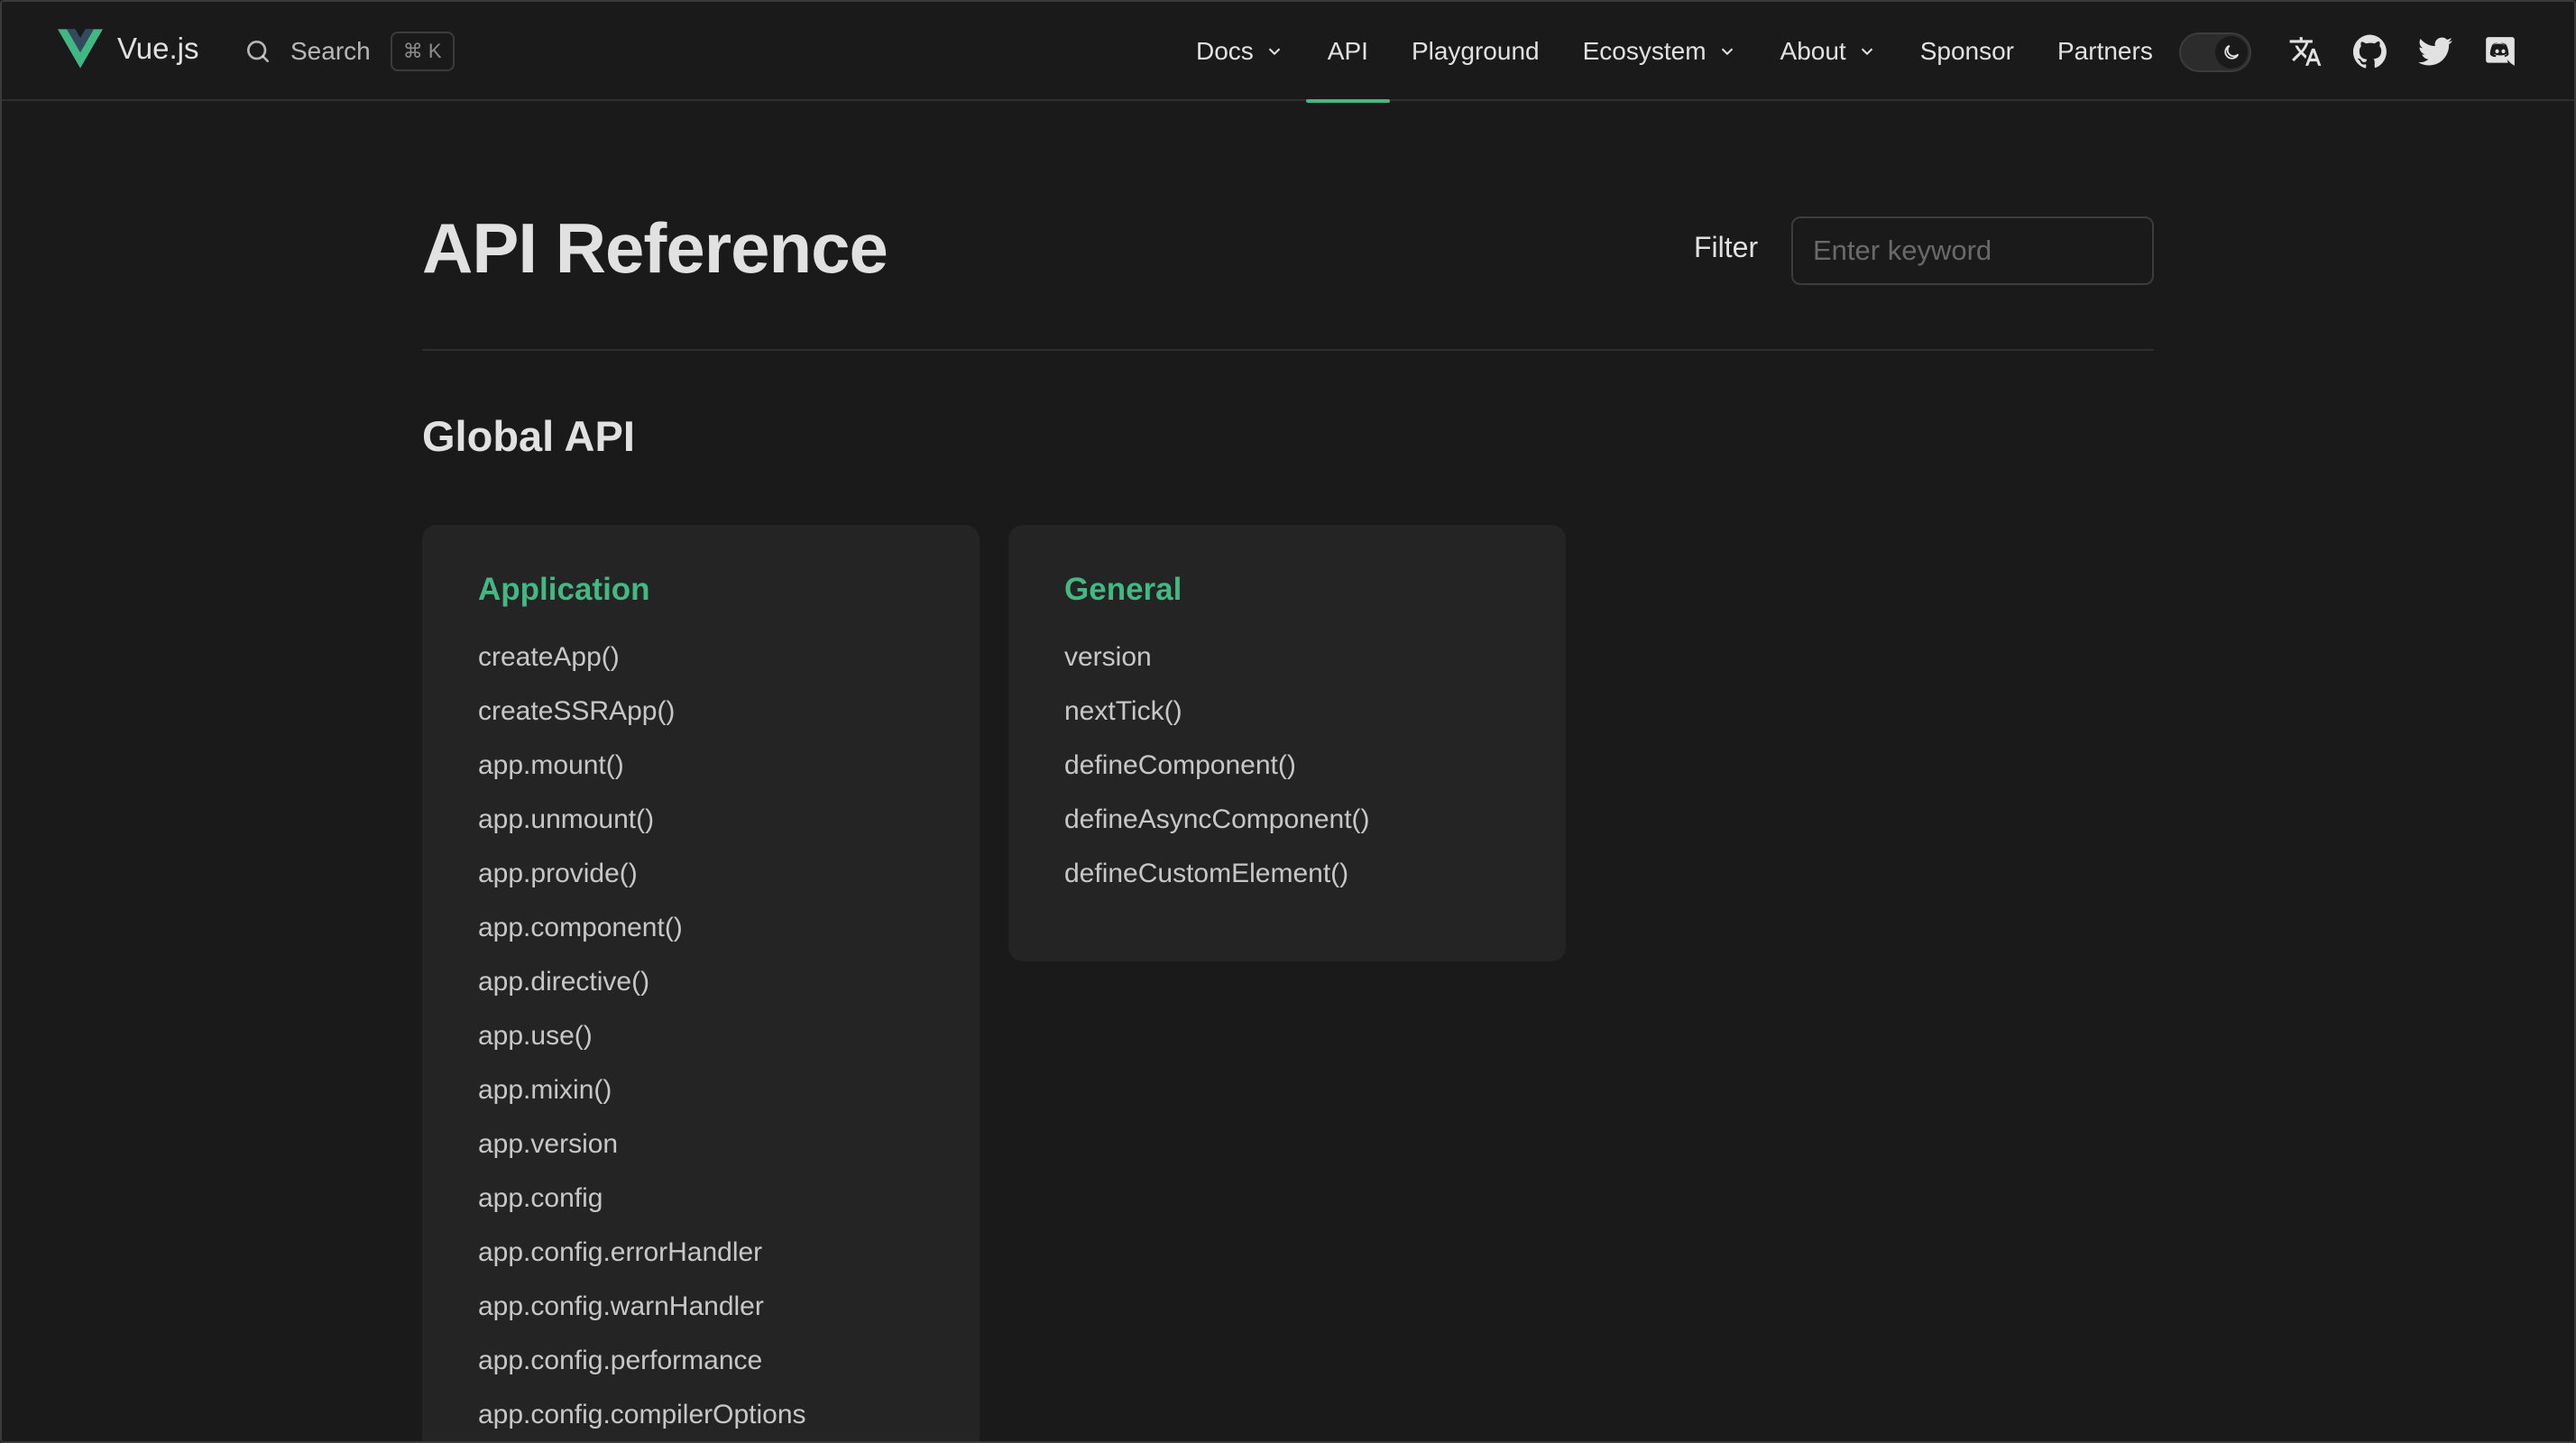 This screenshot has width=2576, height=1443. I want to click on api-link: app.config.compilerOptions, so click(701, 1418).